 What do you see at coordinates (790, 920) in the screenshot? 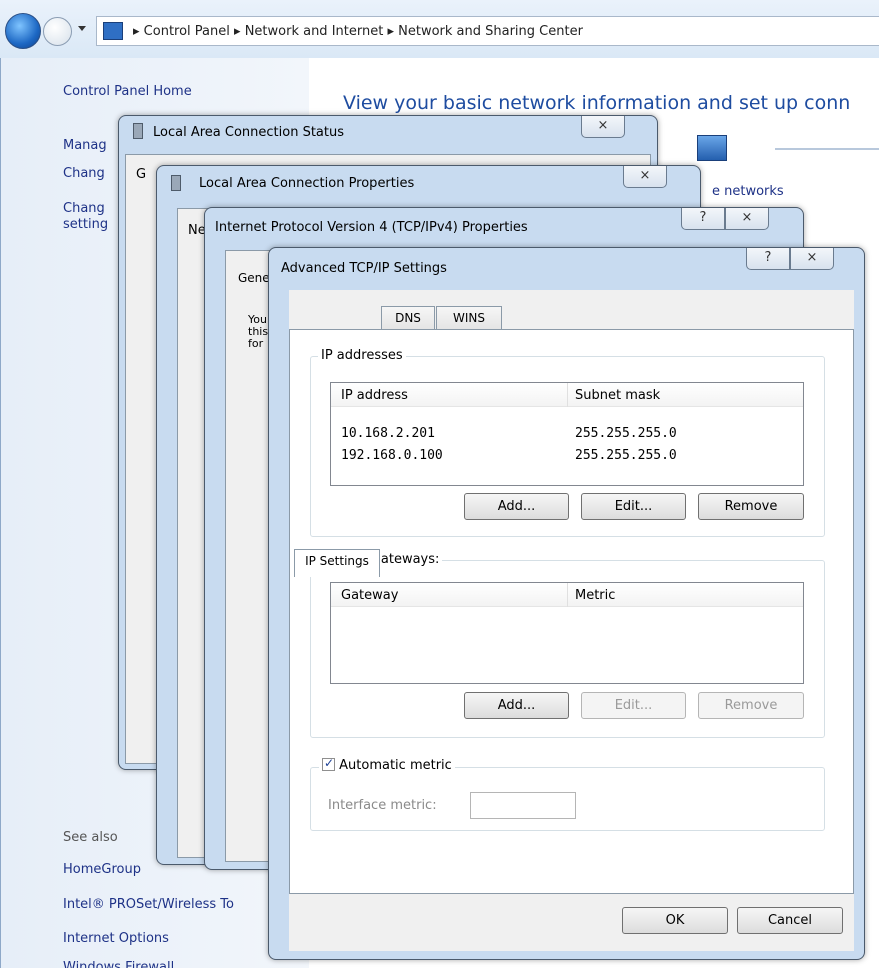
I see `cancel-button: Cancel` at bounding box center [790, 920].